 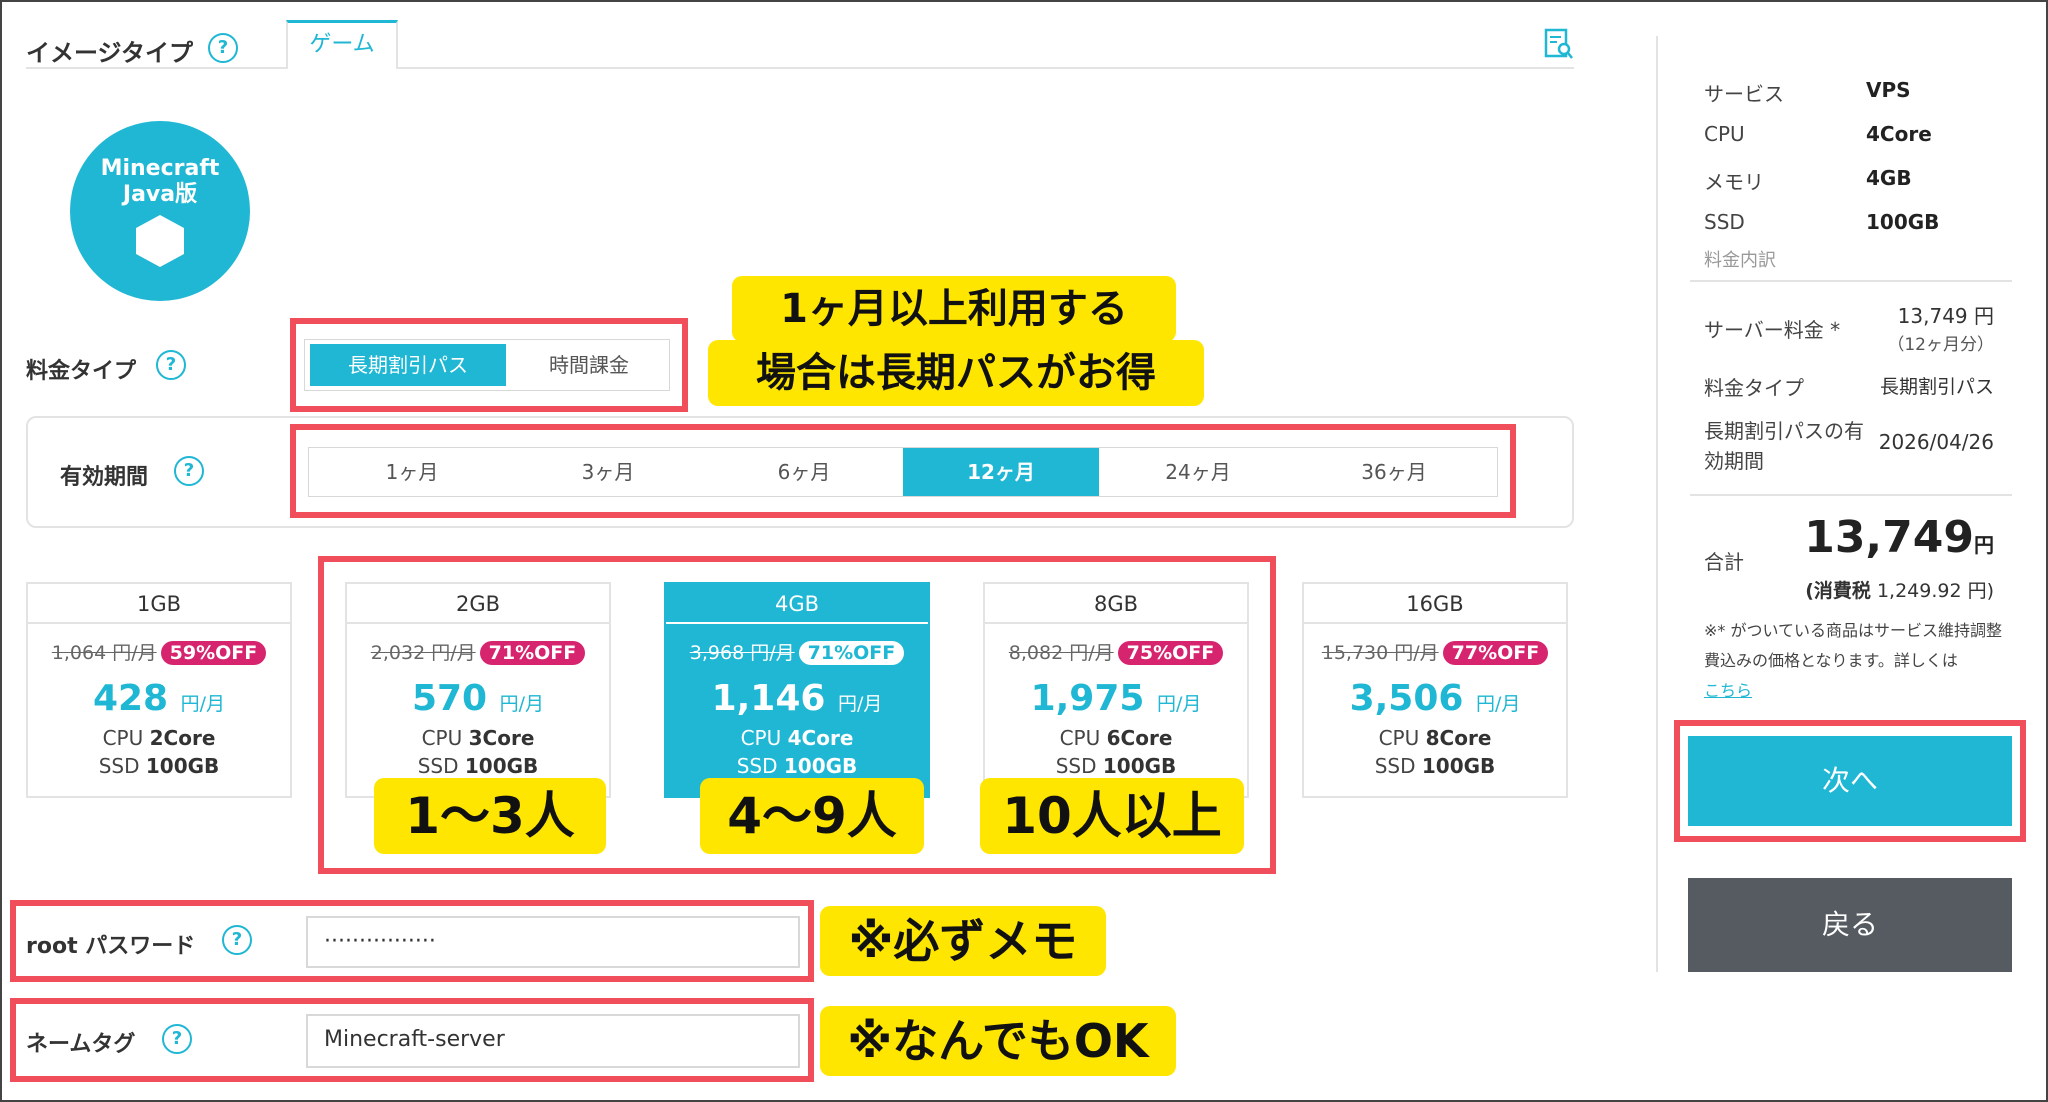 I want to click on plan-memory: 2GB, so click(x=478, y=604).